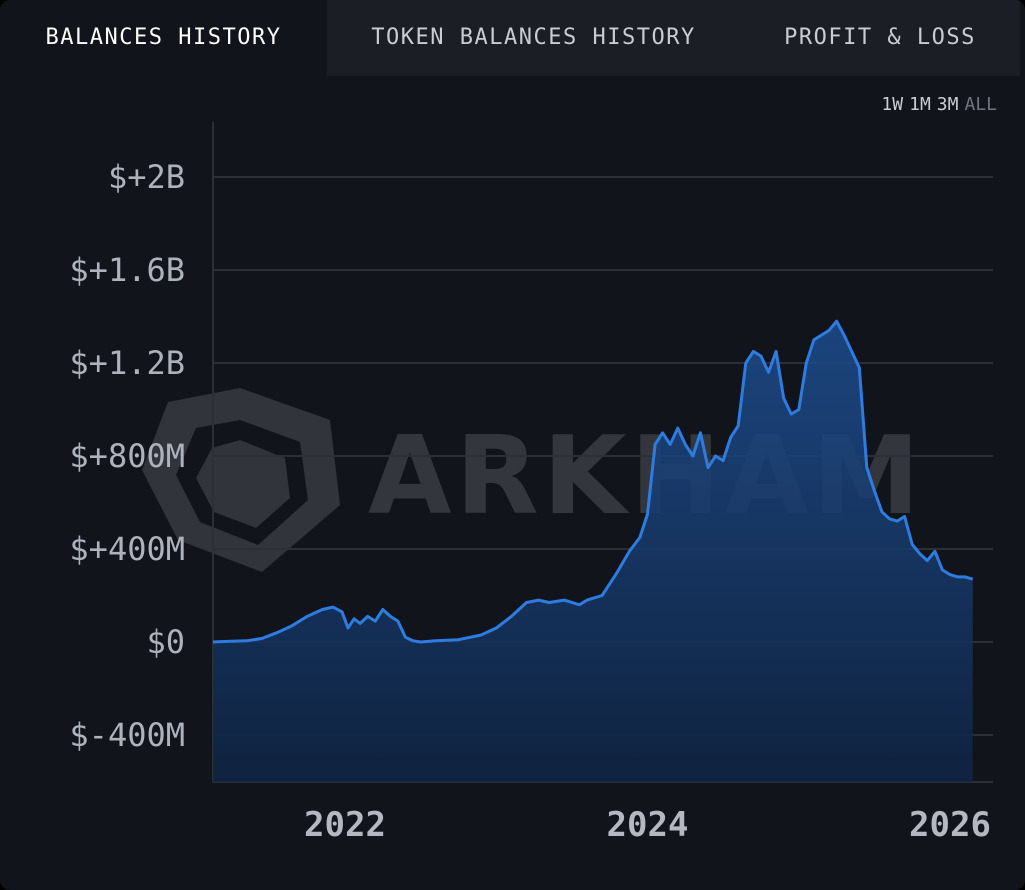 The width and height of the screenshot is (1025, 890). I want to click on y-tick-label: $-400M, so click(127, 735).